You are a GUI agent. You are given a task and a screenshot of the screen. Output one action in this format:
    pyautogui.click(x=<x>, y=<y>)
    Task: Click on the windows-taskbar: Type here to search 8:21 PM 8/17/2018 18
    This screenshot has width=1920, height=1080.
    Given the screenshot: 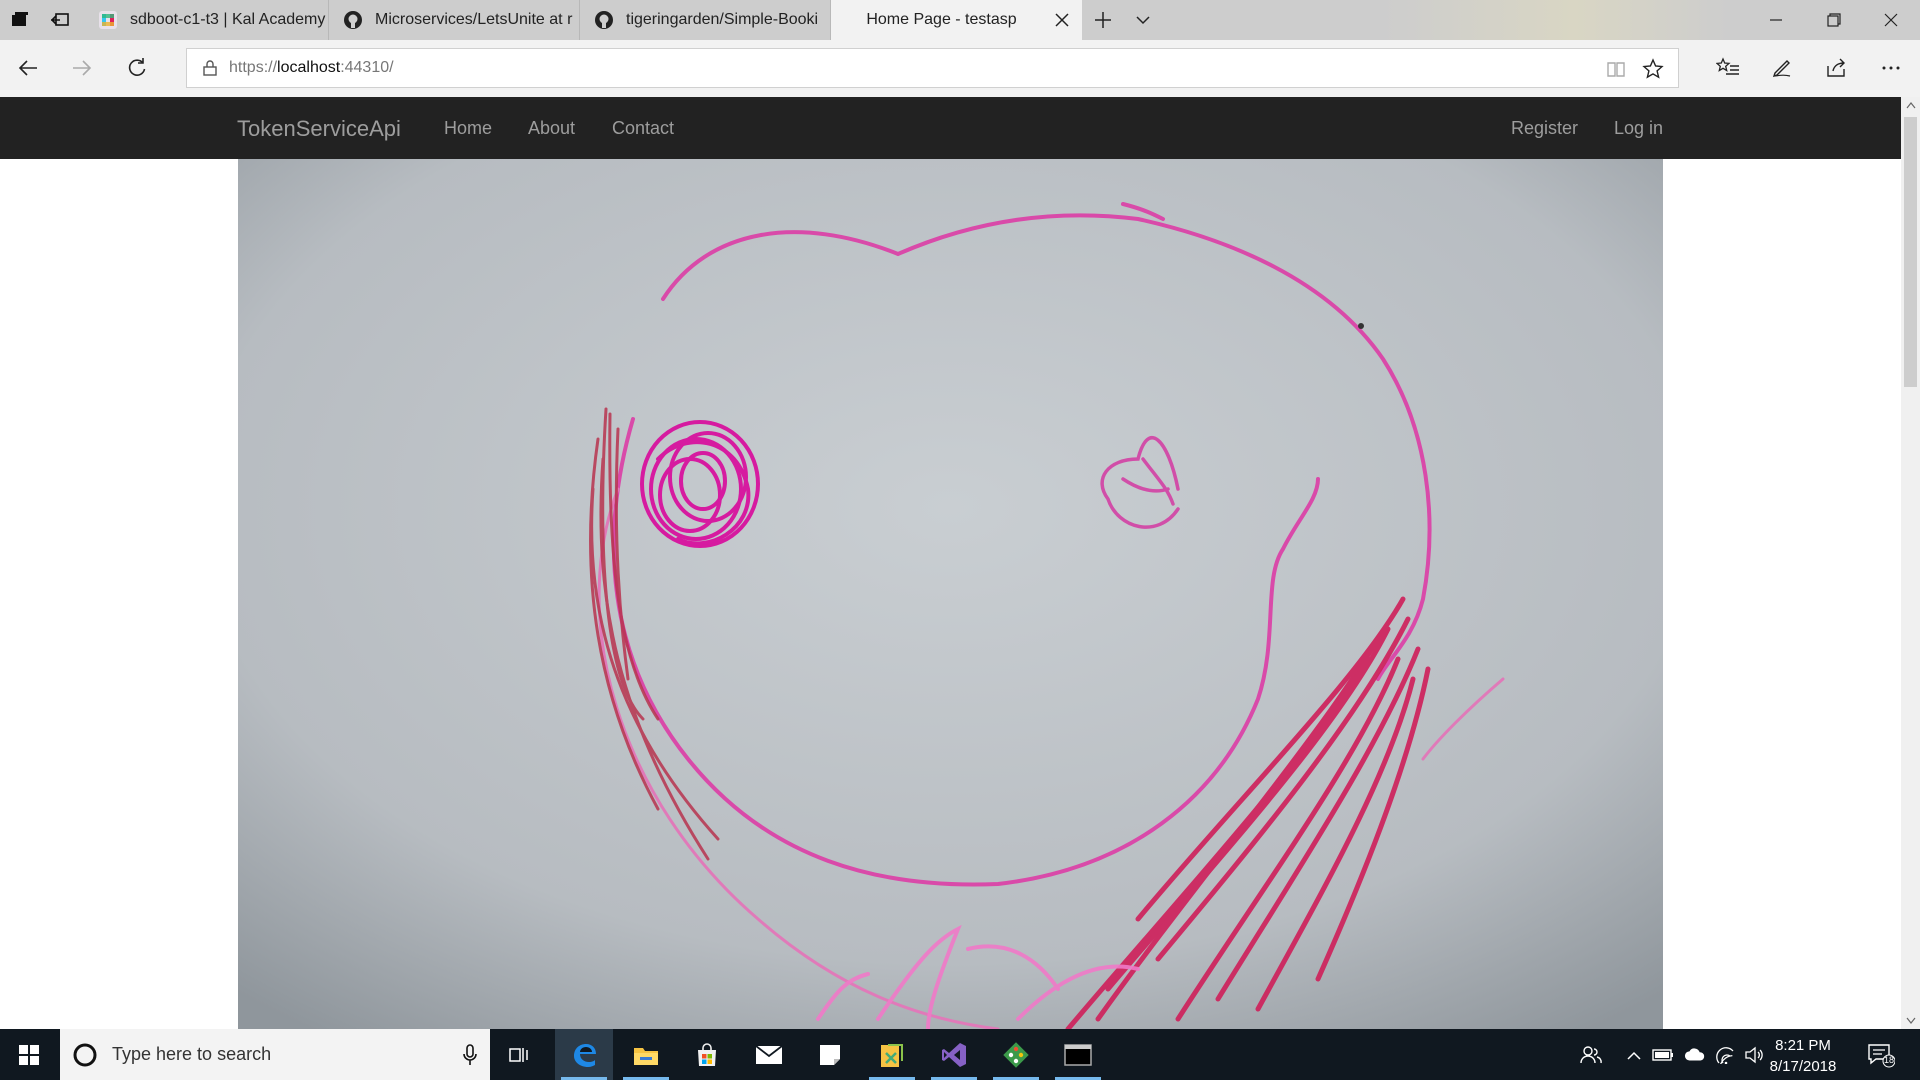 What is the action you would take?
    pyautogui.click(x=960, y=1054)
    